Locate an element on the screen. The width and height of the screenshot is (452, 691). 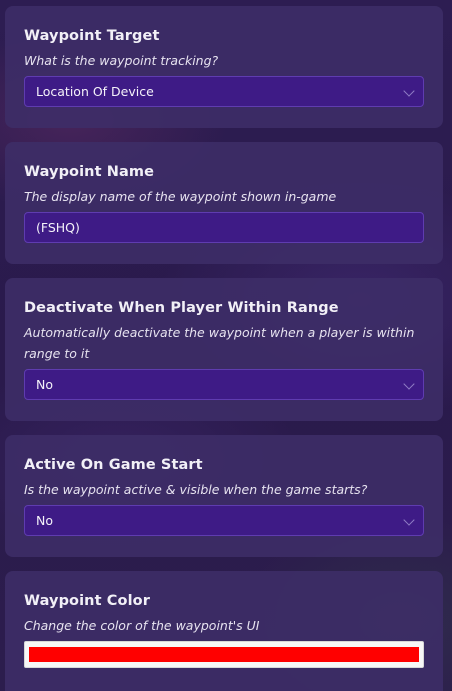
waypoint-color-title: Waypoint Color is located at coordinates (87, 601).